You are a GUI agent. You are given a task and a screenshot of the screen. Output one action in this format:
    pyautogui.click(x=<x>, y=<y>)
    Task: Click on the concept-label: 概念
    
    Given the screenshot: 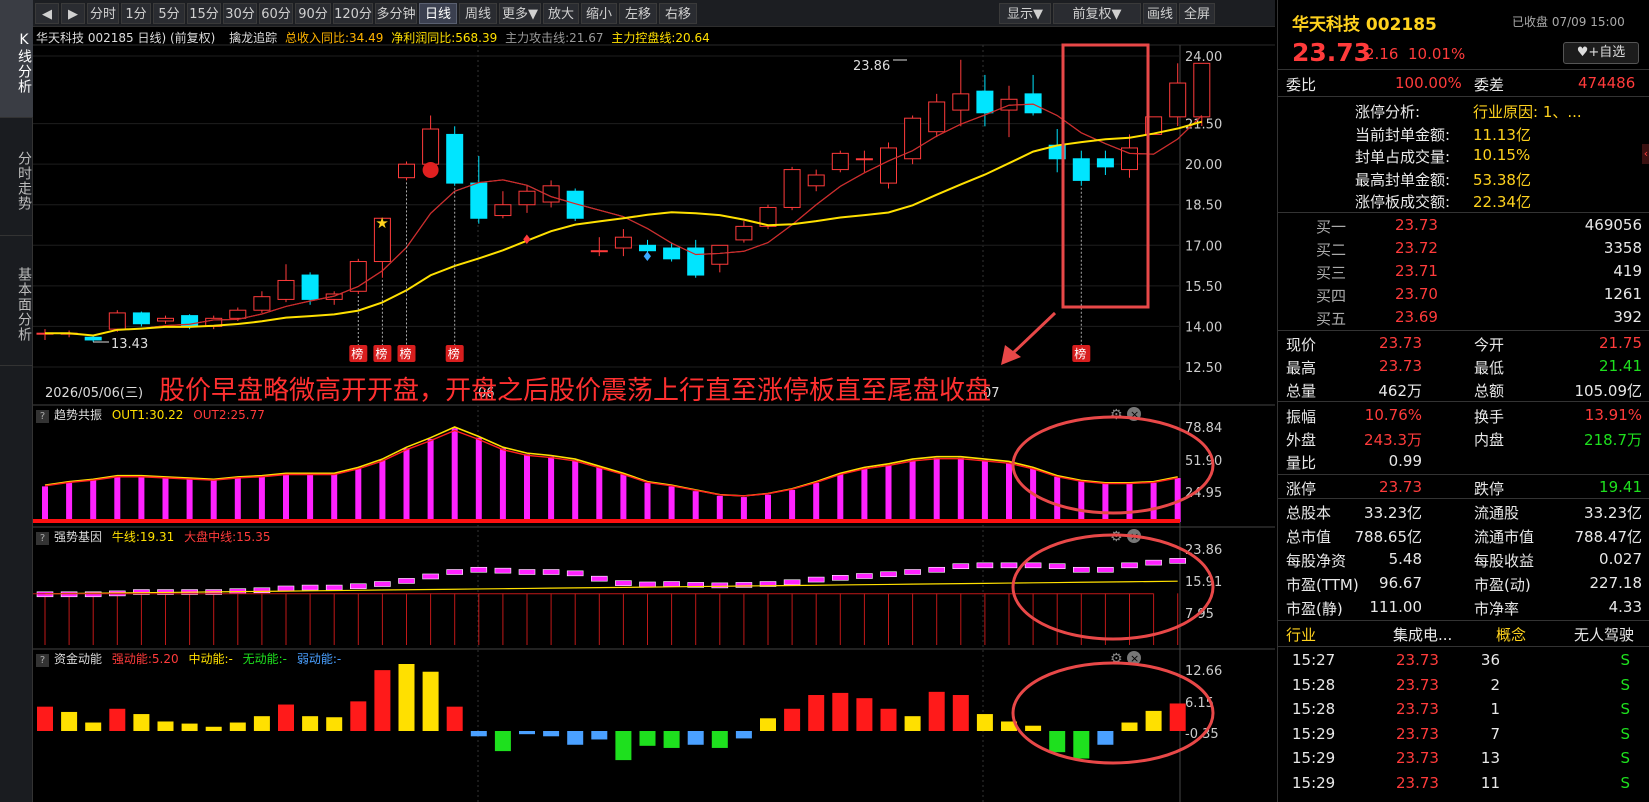 What is the action you would take?
    pyautogui.click(x=1511, y=635)
    